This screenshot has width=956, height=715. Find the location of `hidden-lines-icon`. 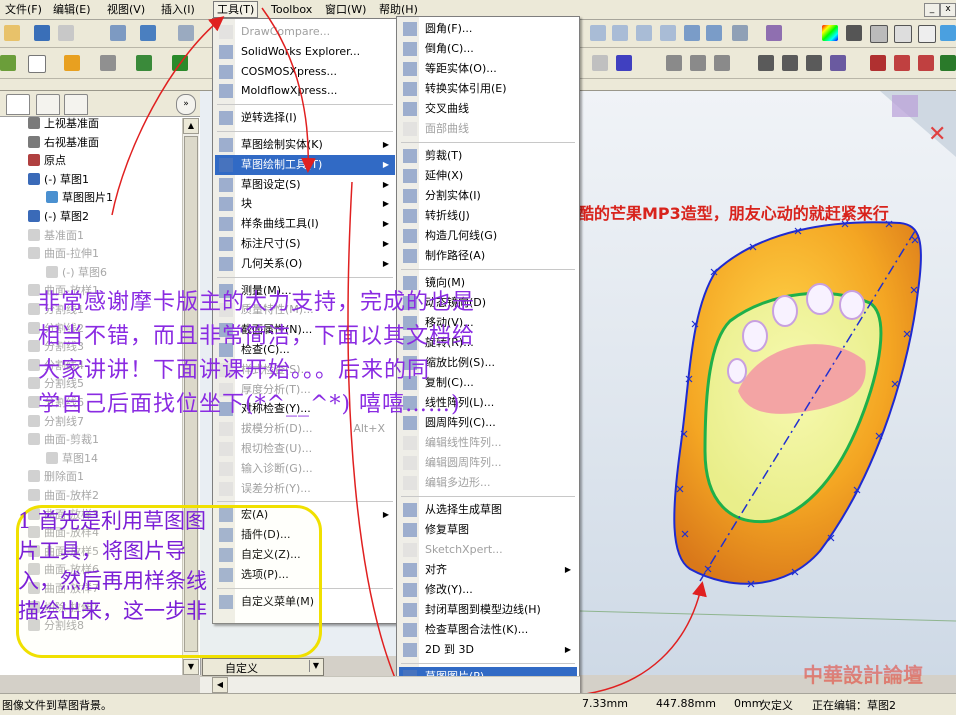

hidden-lines-icon is located at coordinates (903, 34).